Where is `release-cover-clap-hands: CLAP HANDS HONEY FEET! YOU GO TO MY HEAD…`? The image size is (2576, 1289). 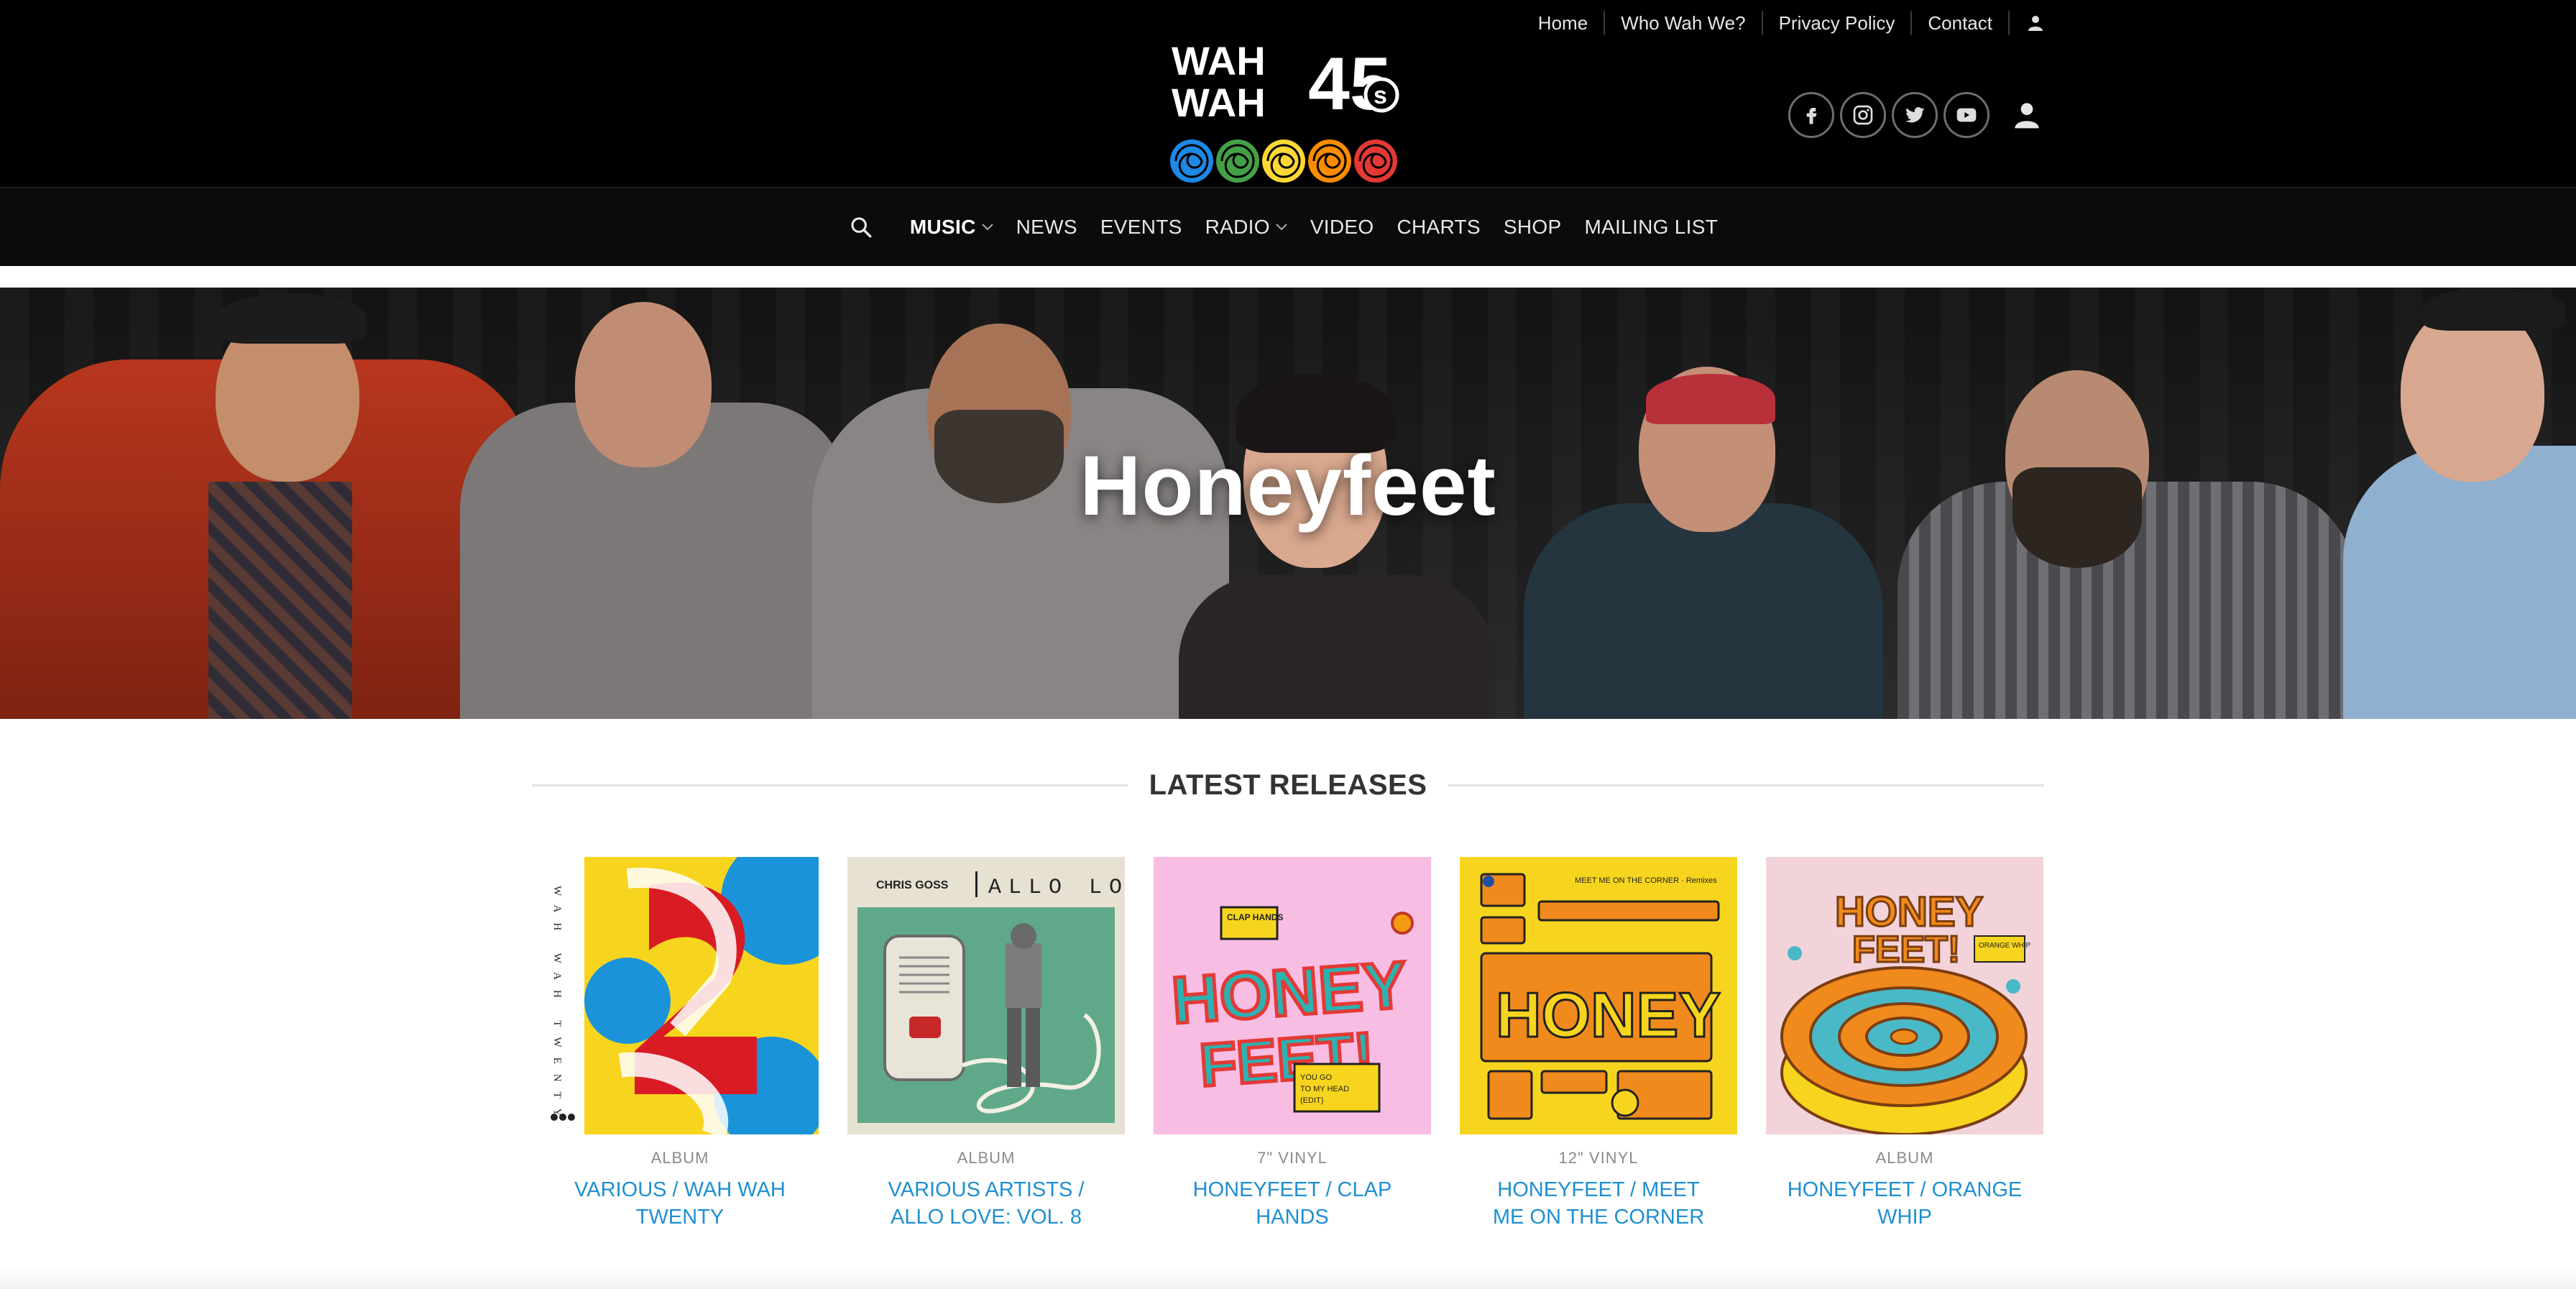
release-cover-clap-hands: CLAP HANDS HONEY FEET! YOU GO TO MY HEAD… is located at coordinates (1292, 995).